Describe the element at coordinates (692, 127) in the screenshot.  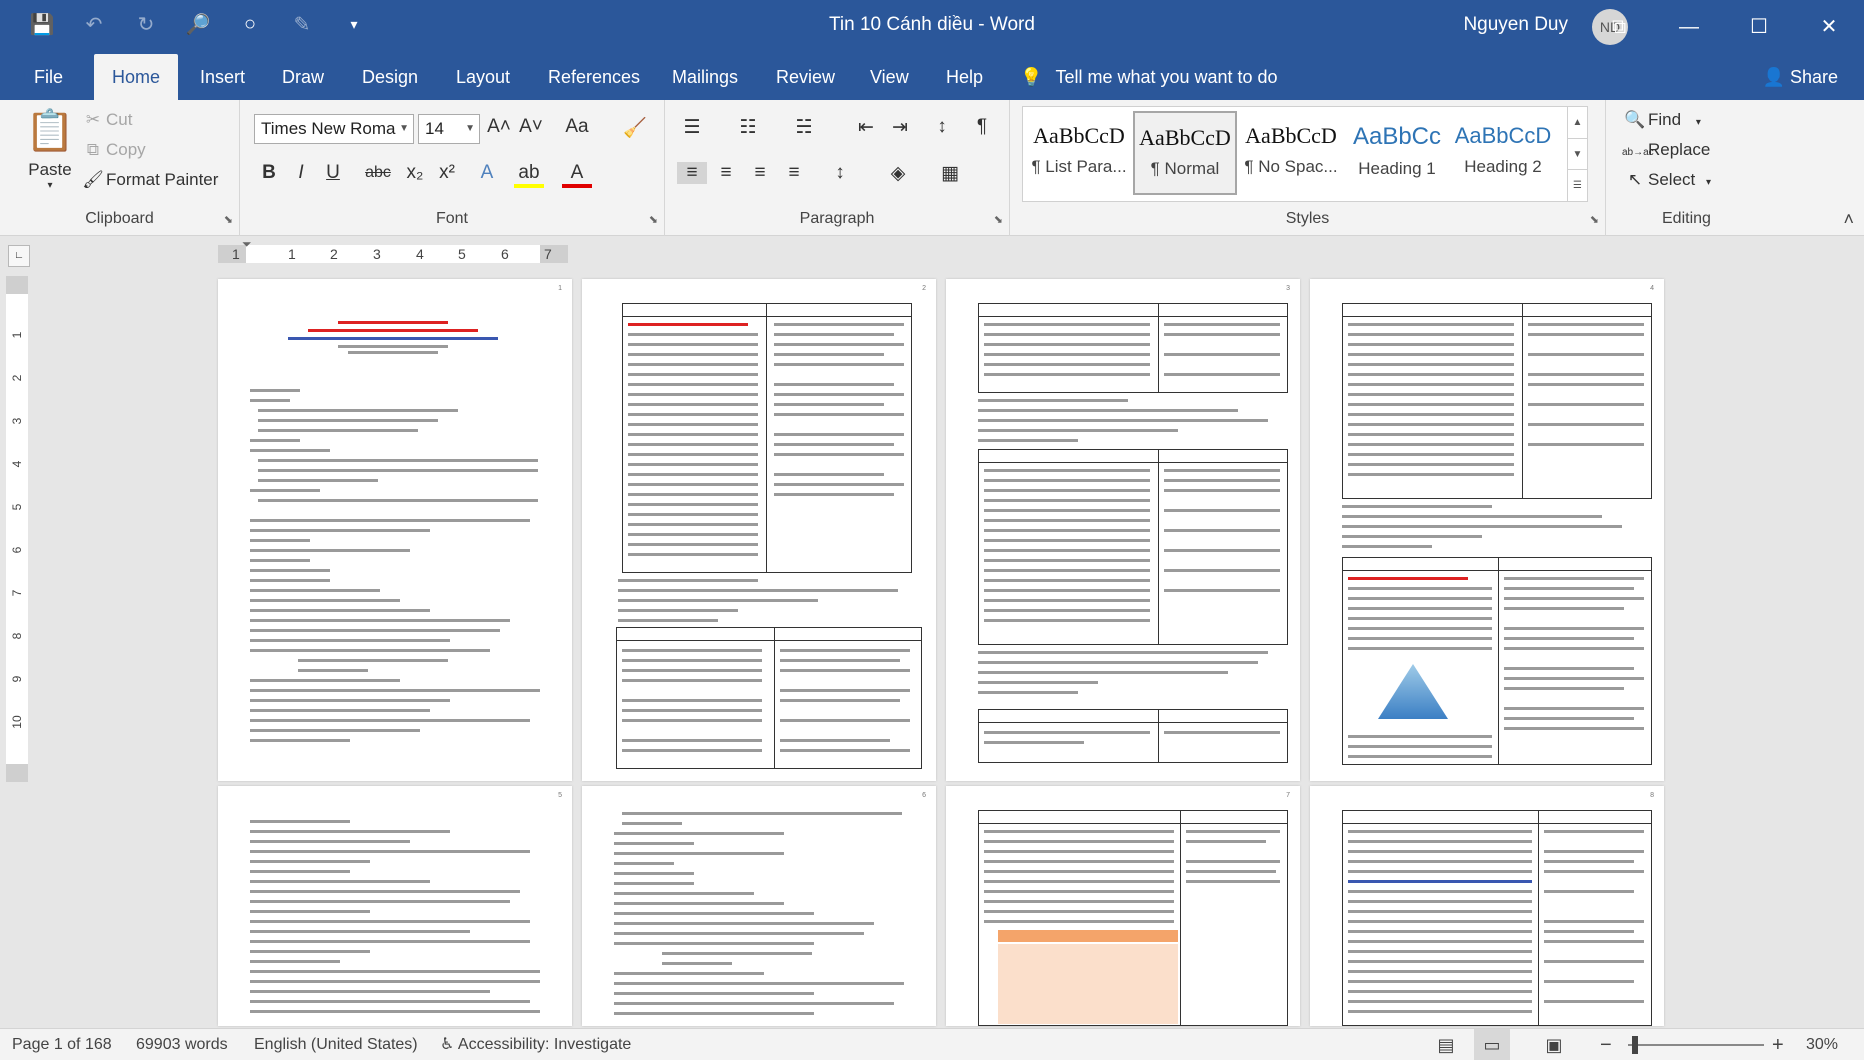
I see `bullets-icon: ☰` at that location.